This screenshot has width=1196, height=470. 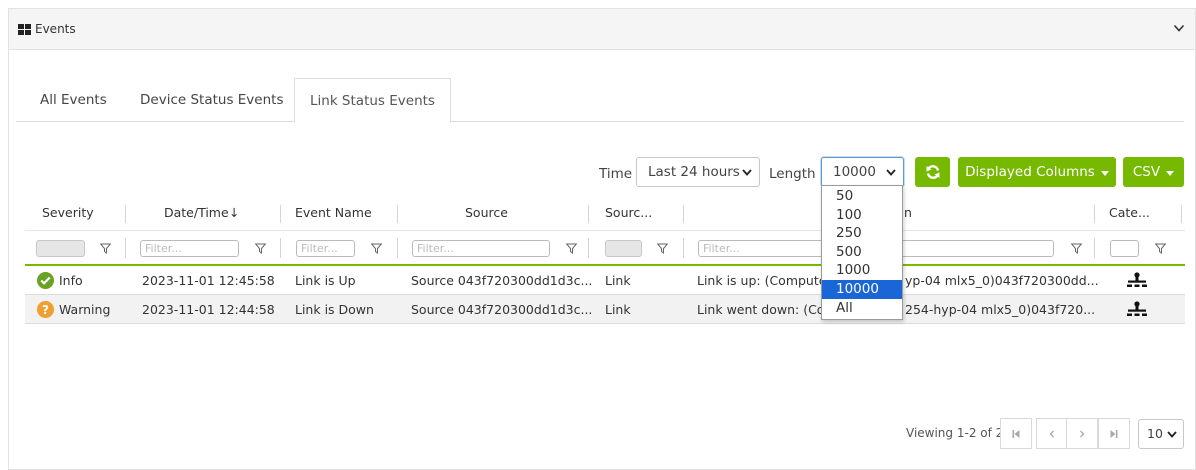 I want to click on displayed-columns-label: Displayed Columns, so click(x=1030, y=172).